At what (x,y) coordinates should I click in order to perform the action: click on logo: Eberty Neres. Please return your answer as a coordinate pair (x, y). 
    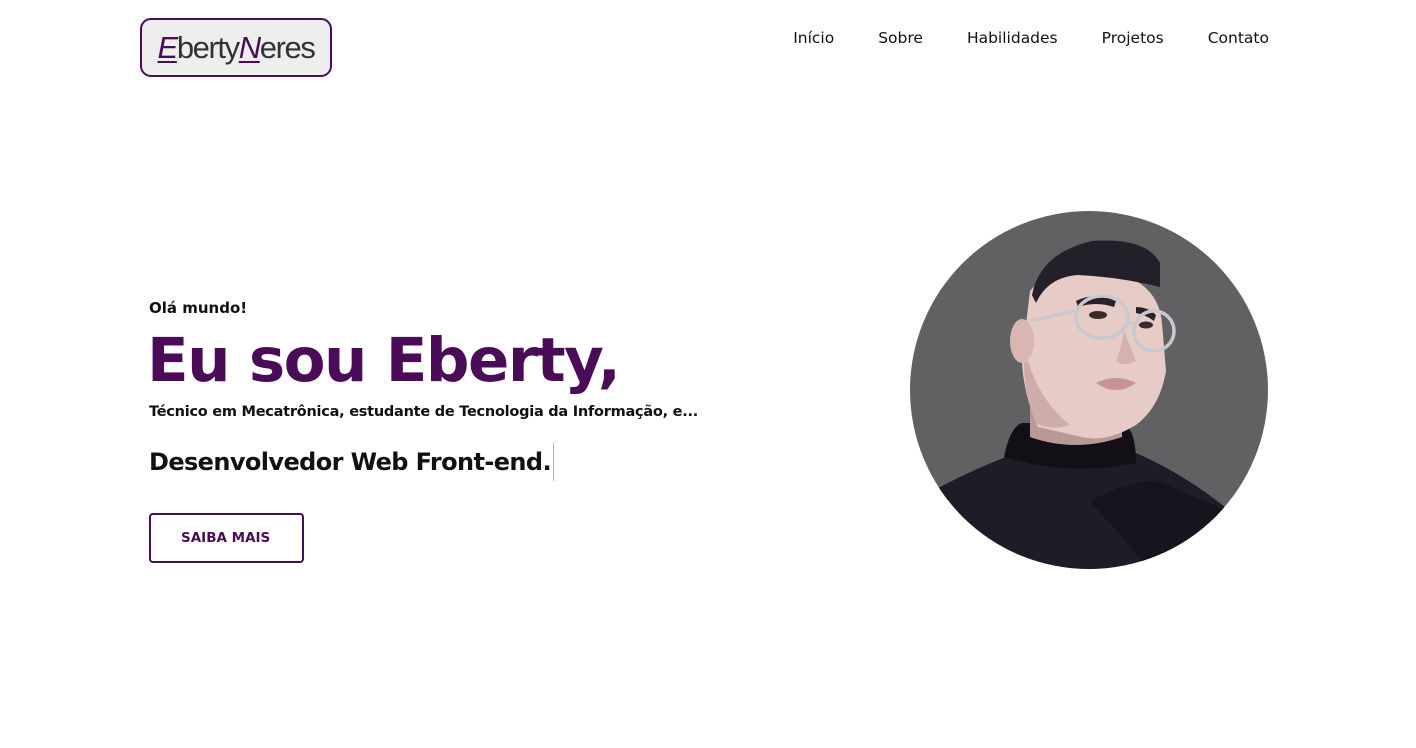
    Looking at the image, I should click on (236, 47).